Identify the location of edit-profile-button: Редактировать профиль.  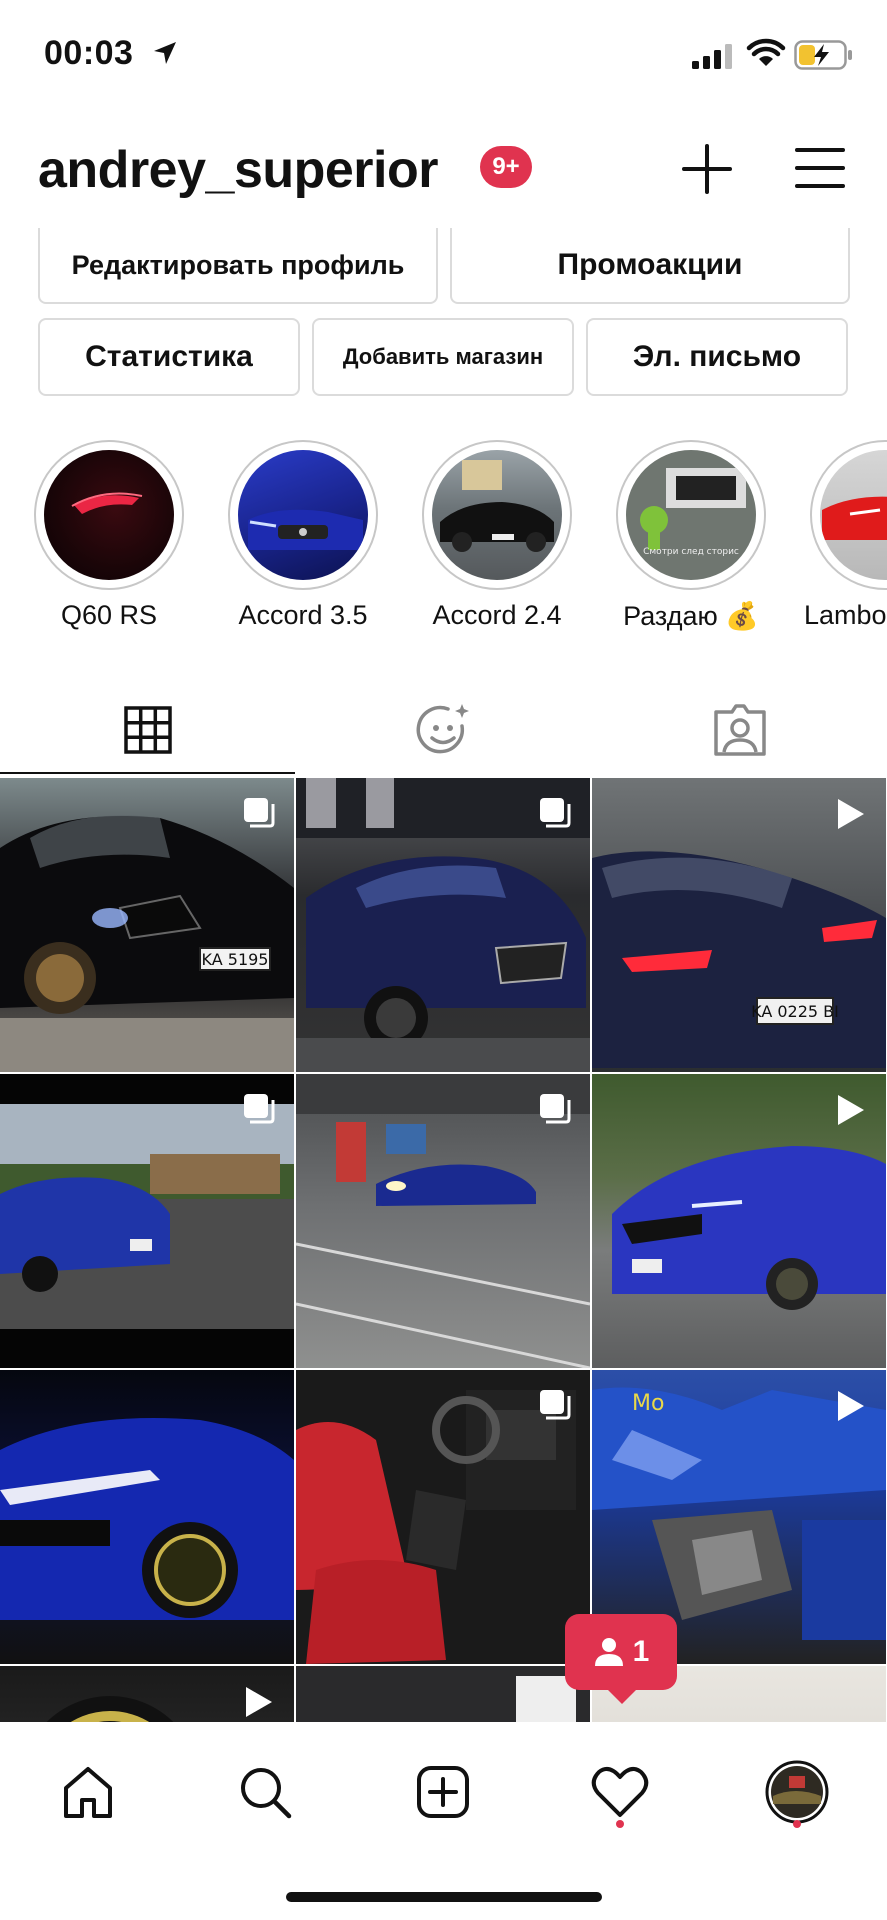
(238, 266).